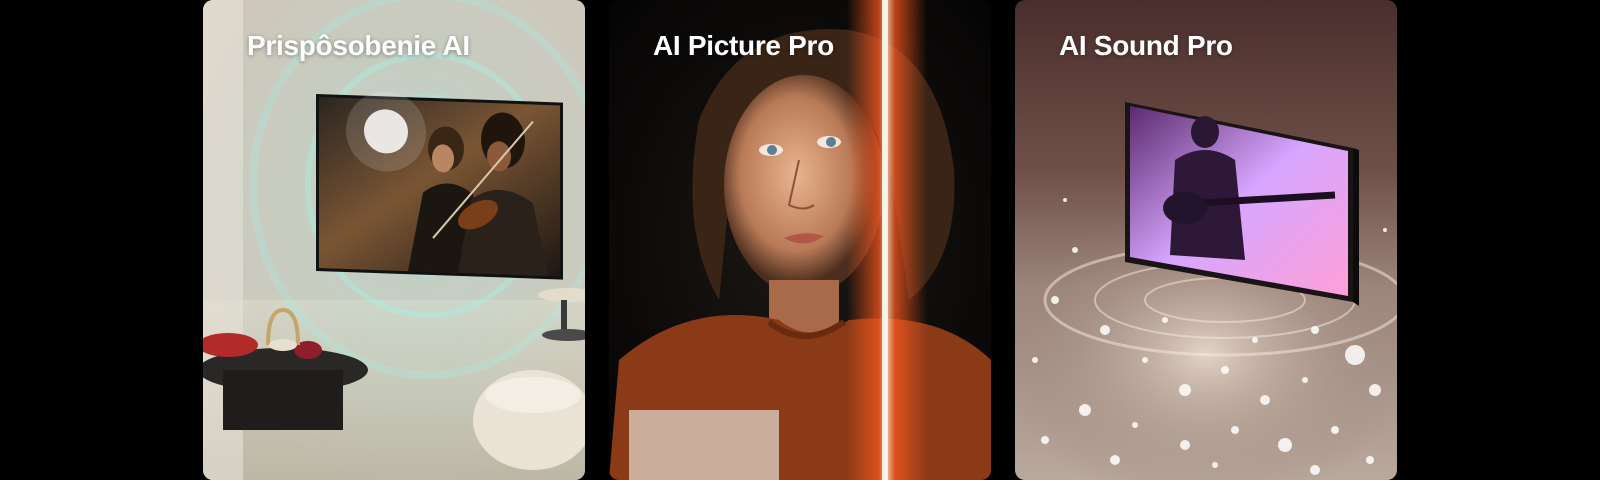 Image resolution: width=1600 pixels, height=480 pixels. Describe the element at coordinates (358, 45) in the screenshot. I see `card-title: Prispôsobenie AI` at that location.